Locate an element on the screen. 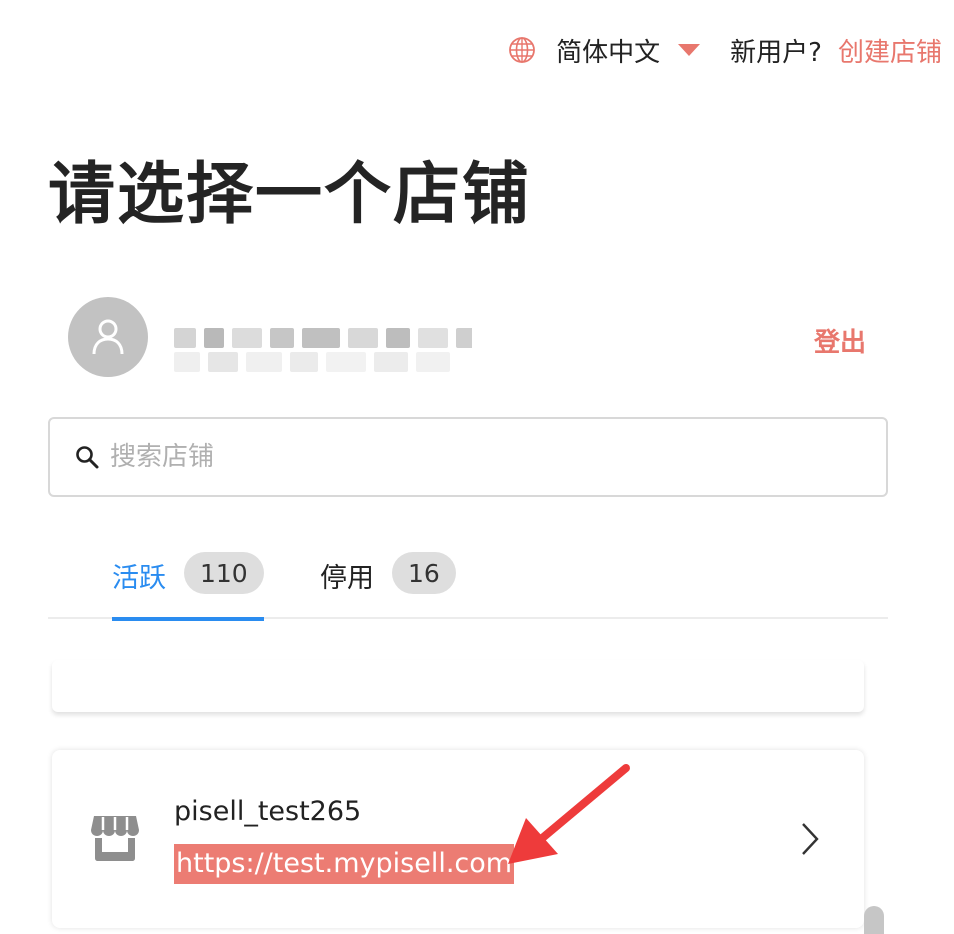 The width and height of the screenshot is (954, 934). user-icon is located at coordinates (108, 337).